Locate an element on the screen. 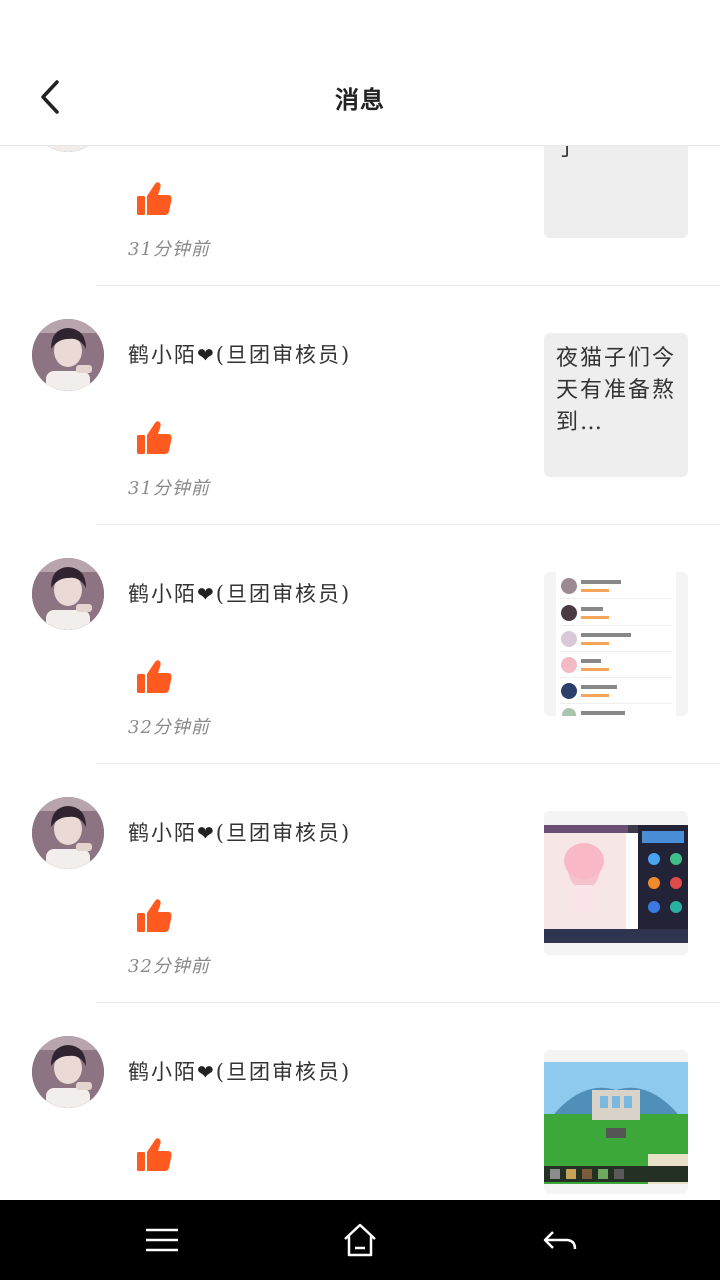  header: 消息 is located at coordinates (360, 97).